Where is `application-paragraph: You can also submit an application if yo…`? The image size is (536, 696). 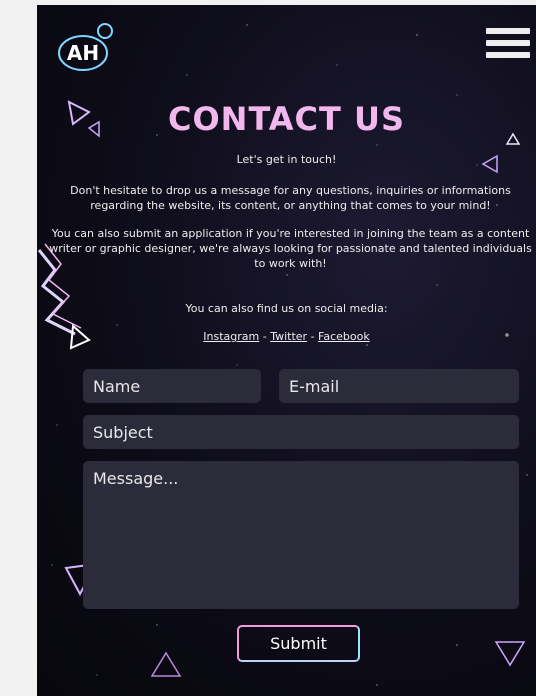
application-paragraph: You can also submit an application if yo… is located at coordinates (290, 248).